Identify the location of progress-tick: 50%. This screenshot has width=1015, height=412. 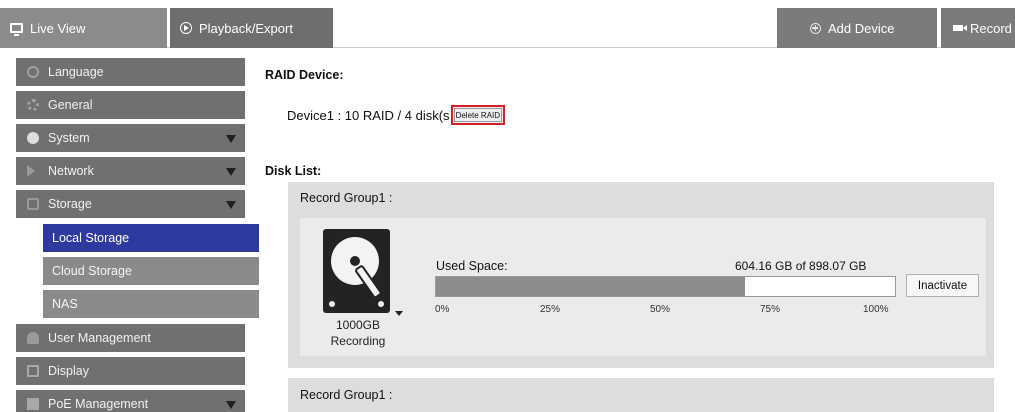
(660, 309).